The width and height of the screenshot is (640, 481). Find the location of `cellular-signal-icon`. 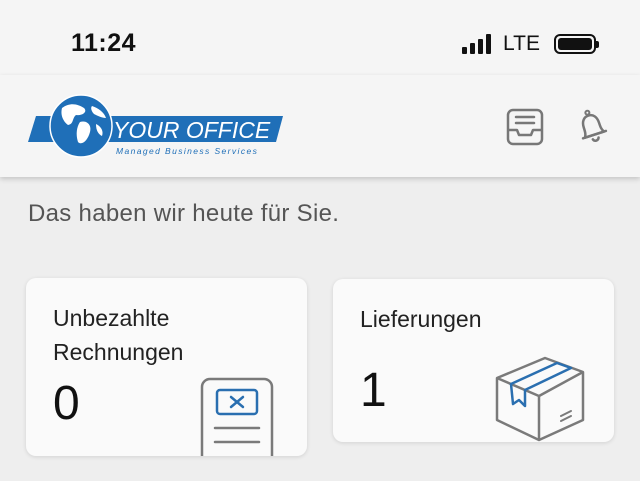

cellular-signal-icon is located at coordinates (477, 44).